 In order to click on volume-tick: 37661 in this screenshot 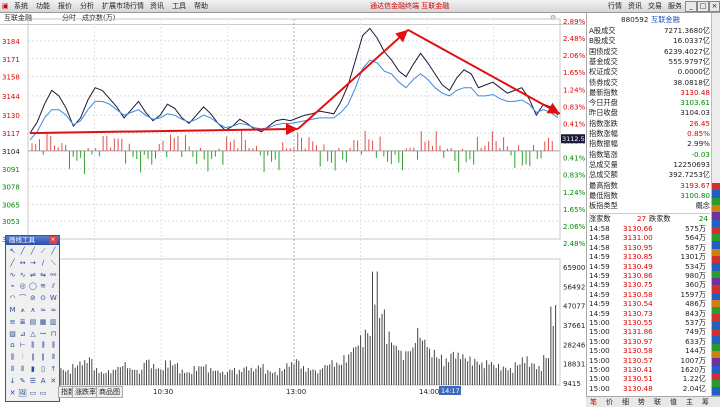, I will do `click(574, 326)`.